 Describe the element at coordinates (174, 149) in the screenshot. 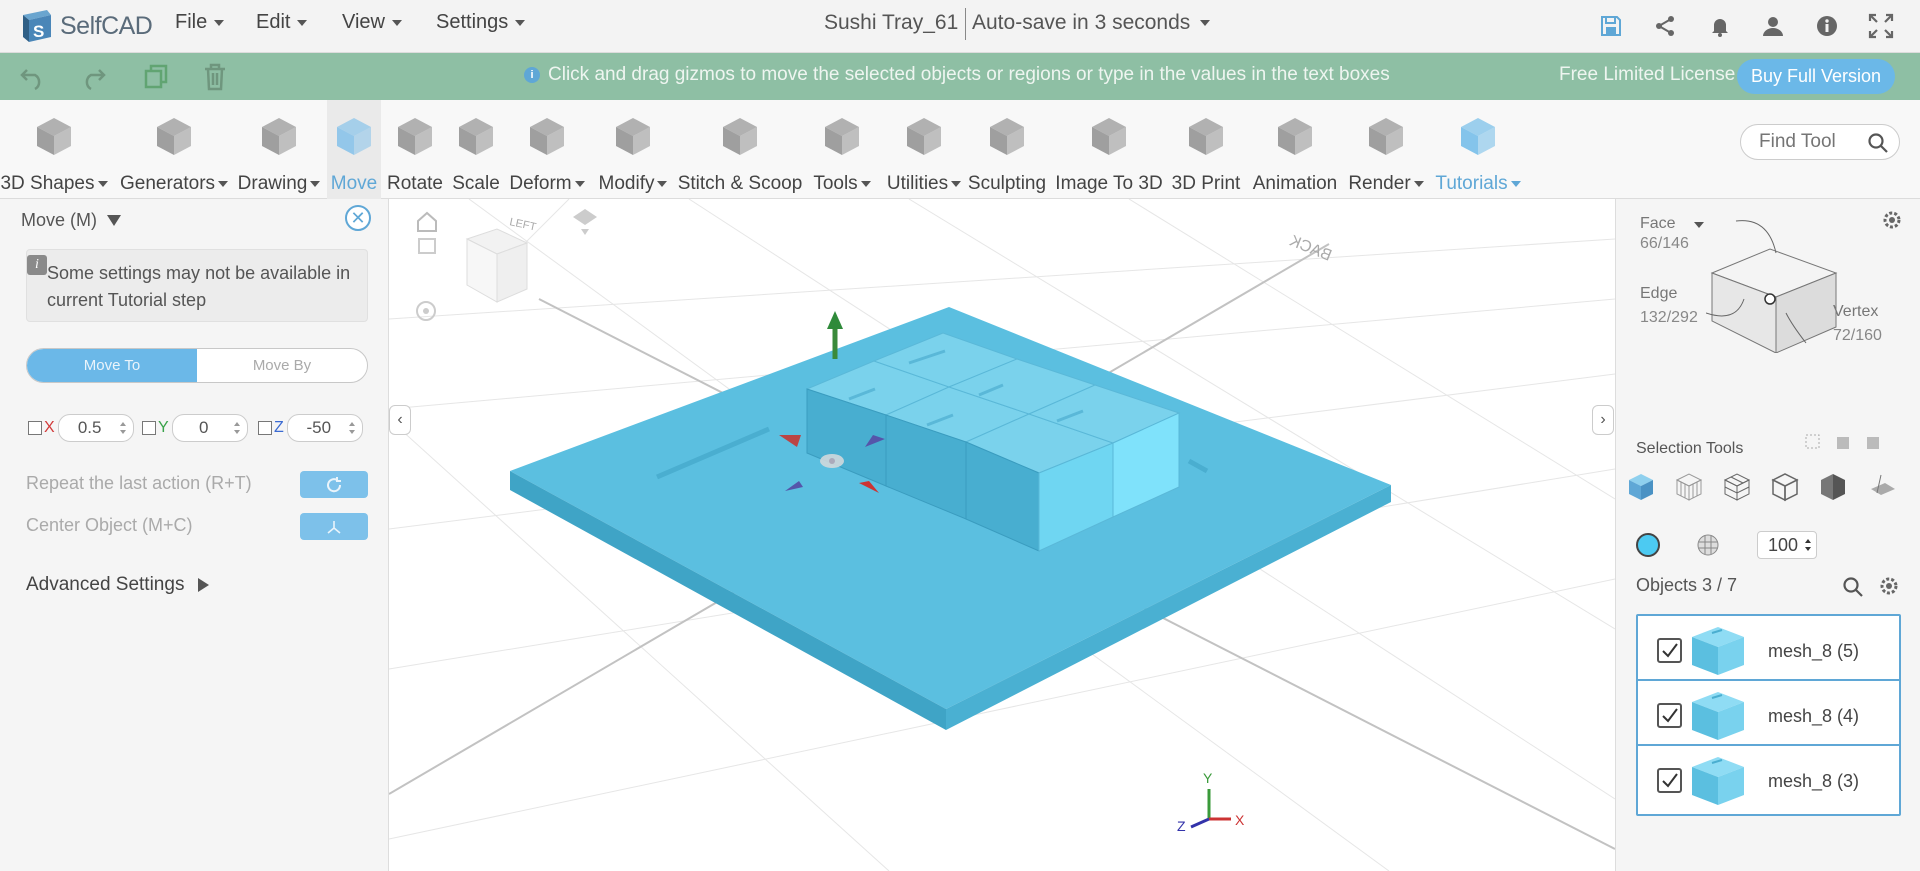

I see `tool-generators: Generators` at that location.